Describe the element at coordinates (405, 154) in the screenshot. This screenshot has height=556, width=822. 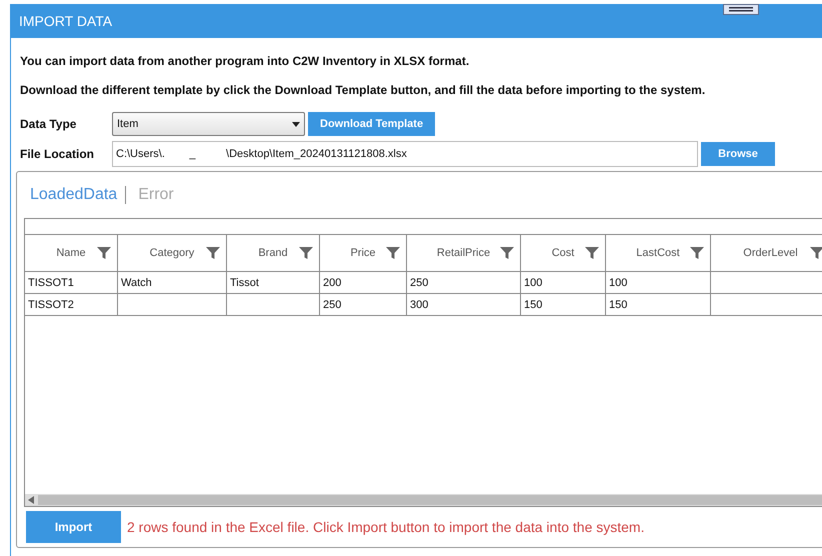
I see `file-location-field: C:\Users\. _ \Desktop\Item_20240131121808.xlsx` at that location.